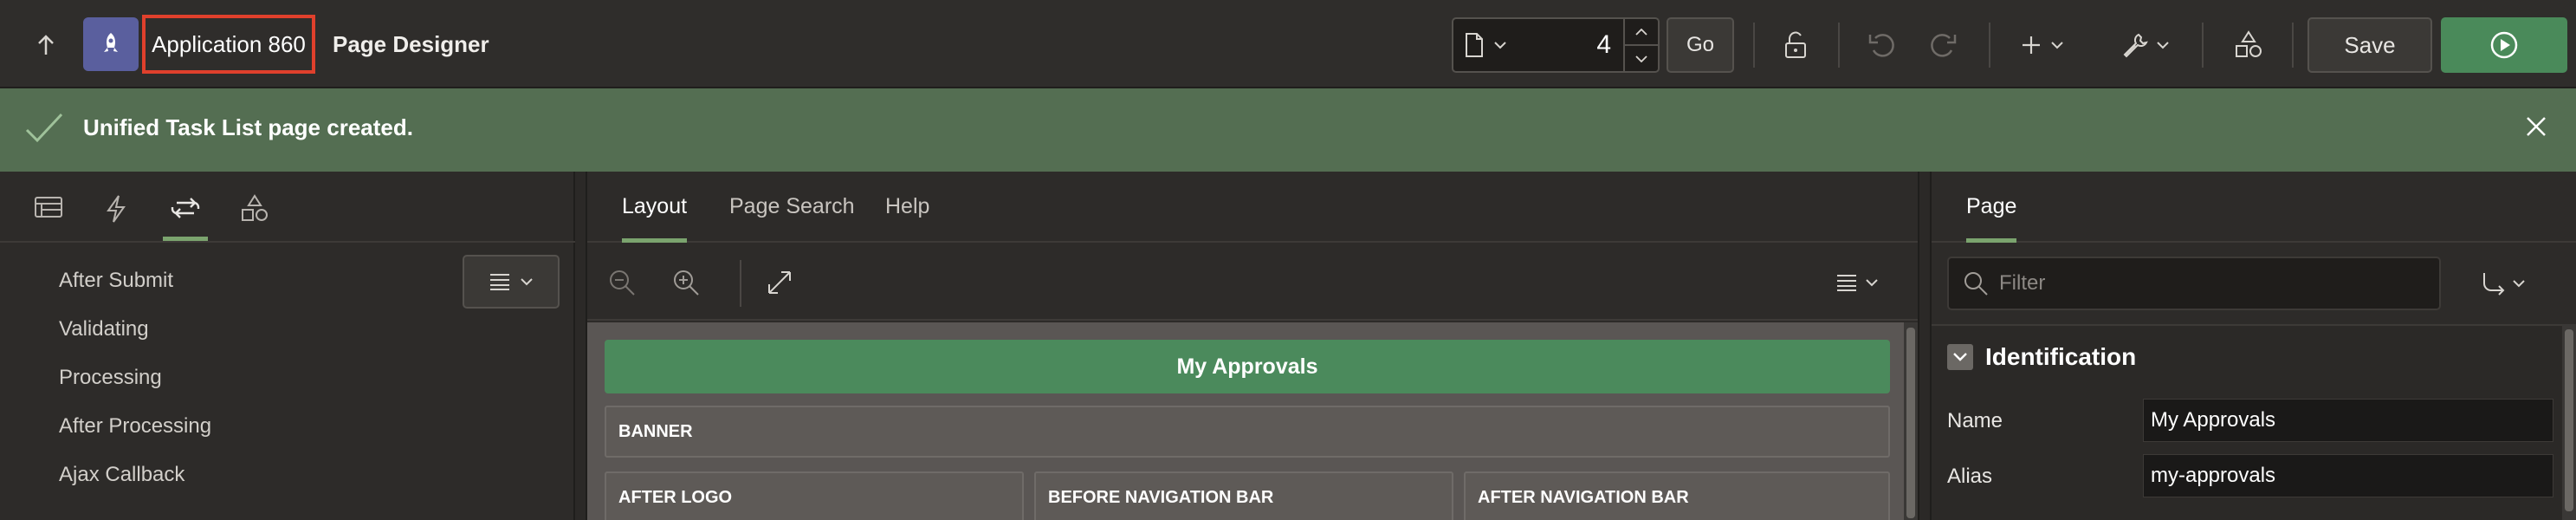 This screenshot has height=520, width=2576. I want to click on notification-message: Unified Task List page created., so click(248, 127).